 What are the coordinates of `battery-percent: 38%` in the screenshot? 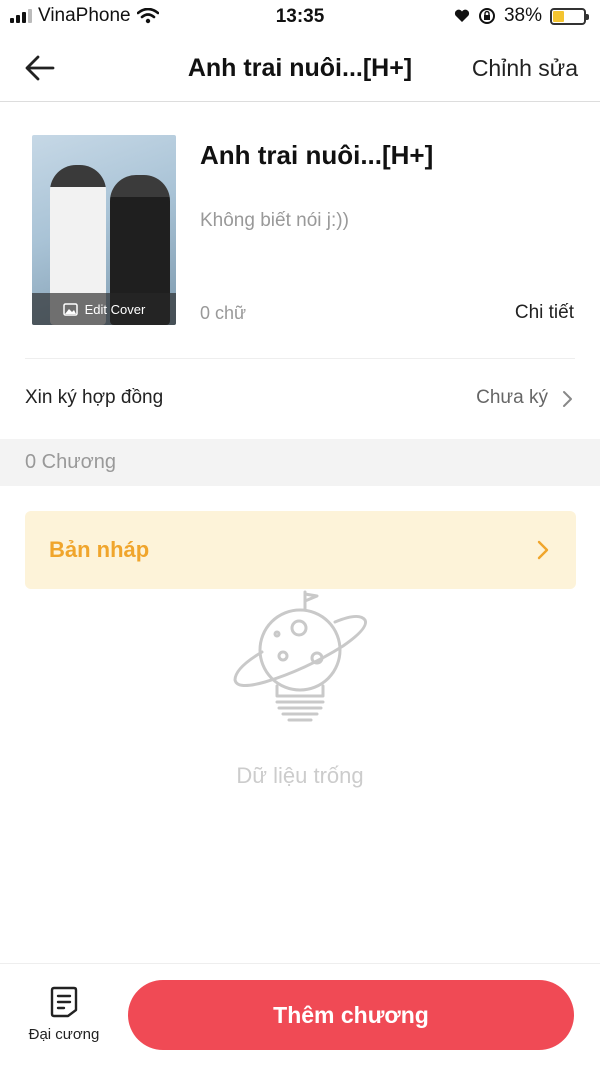 It's located at (522, 15).